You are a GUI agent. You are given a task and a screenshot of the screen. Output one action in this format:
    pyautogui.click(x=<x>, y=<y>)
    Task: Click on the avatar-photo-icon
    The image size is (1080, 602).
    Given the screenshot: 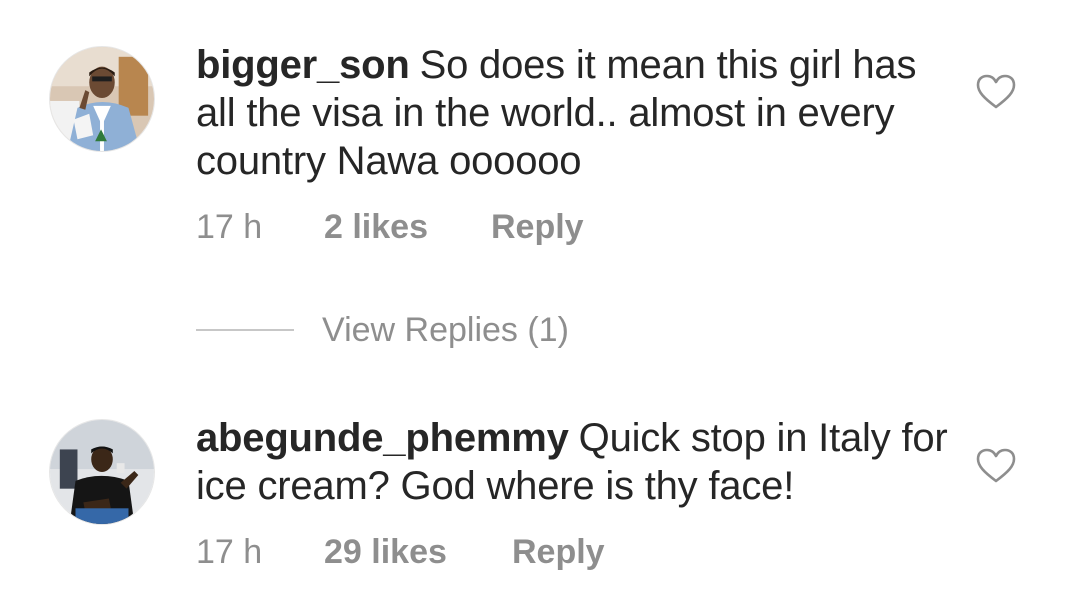 What is the action you would take?
    pyautogui.click(x=102, y=472)
    